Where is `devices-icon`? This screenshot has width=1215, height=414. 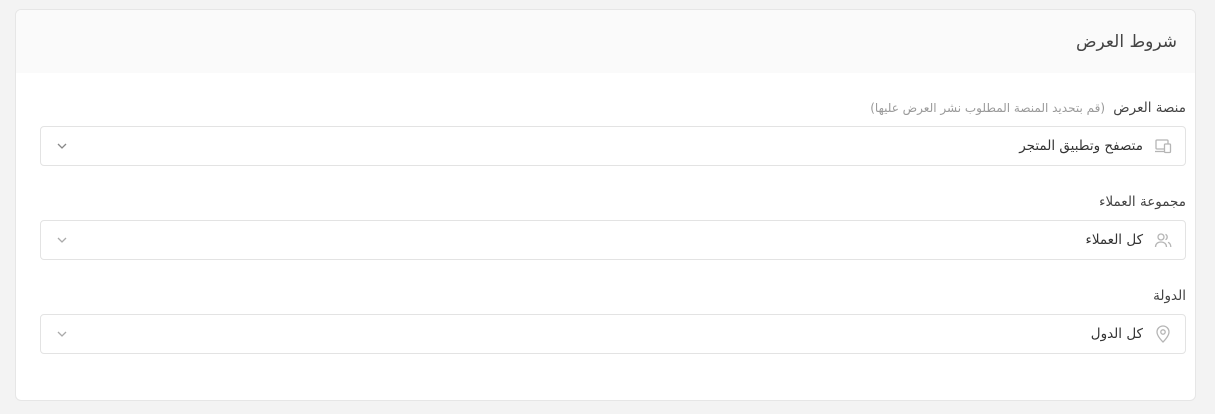
devices-icon is located at coordinates (1163, 146).